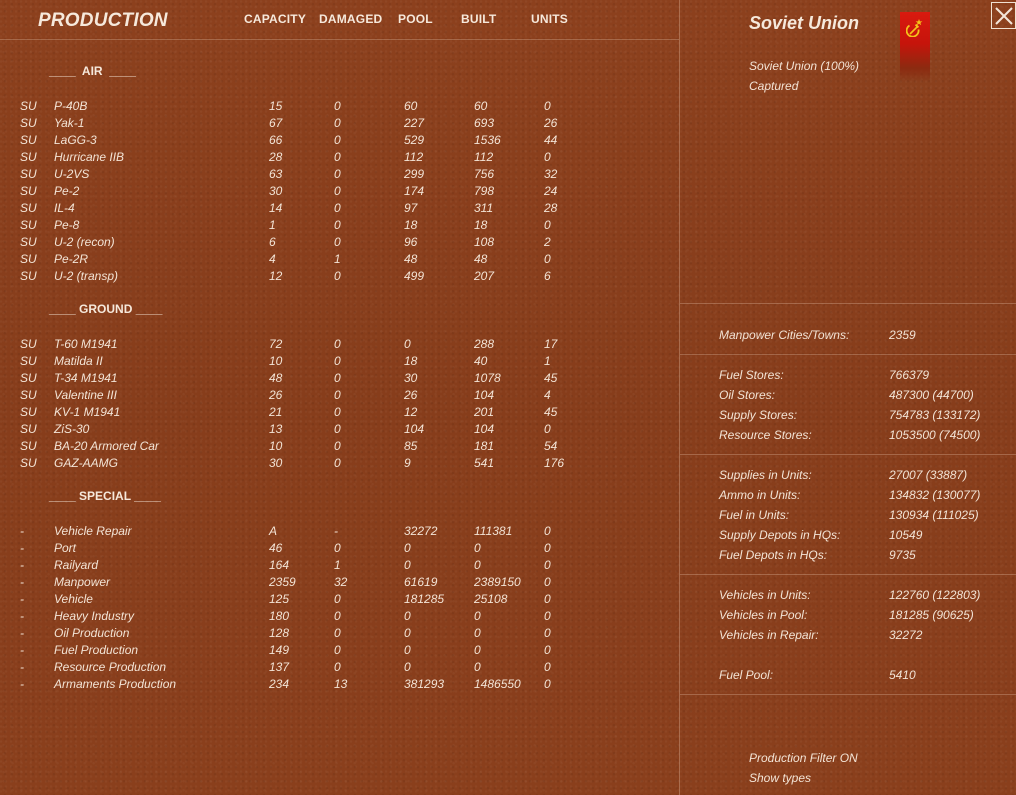 The width and height of the screenshot is (1016, 795). Describe the element at coordinates (339, 208) in the screenshot. I see `table-row: SU IL-4 14 0 97 311 28` at that location.